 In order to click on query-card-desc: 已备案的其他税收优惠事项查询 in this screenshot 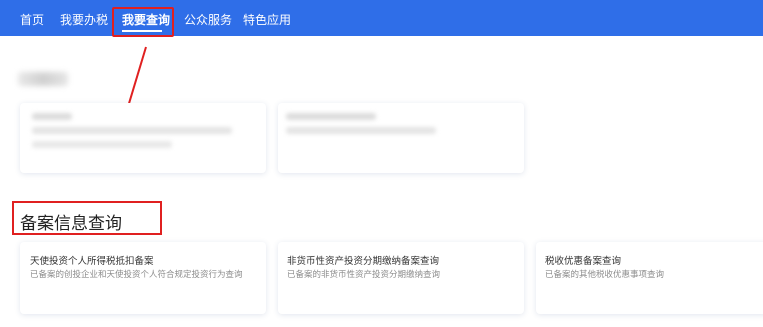, I will do `click(605, 275)`.